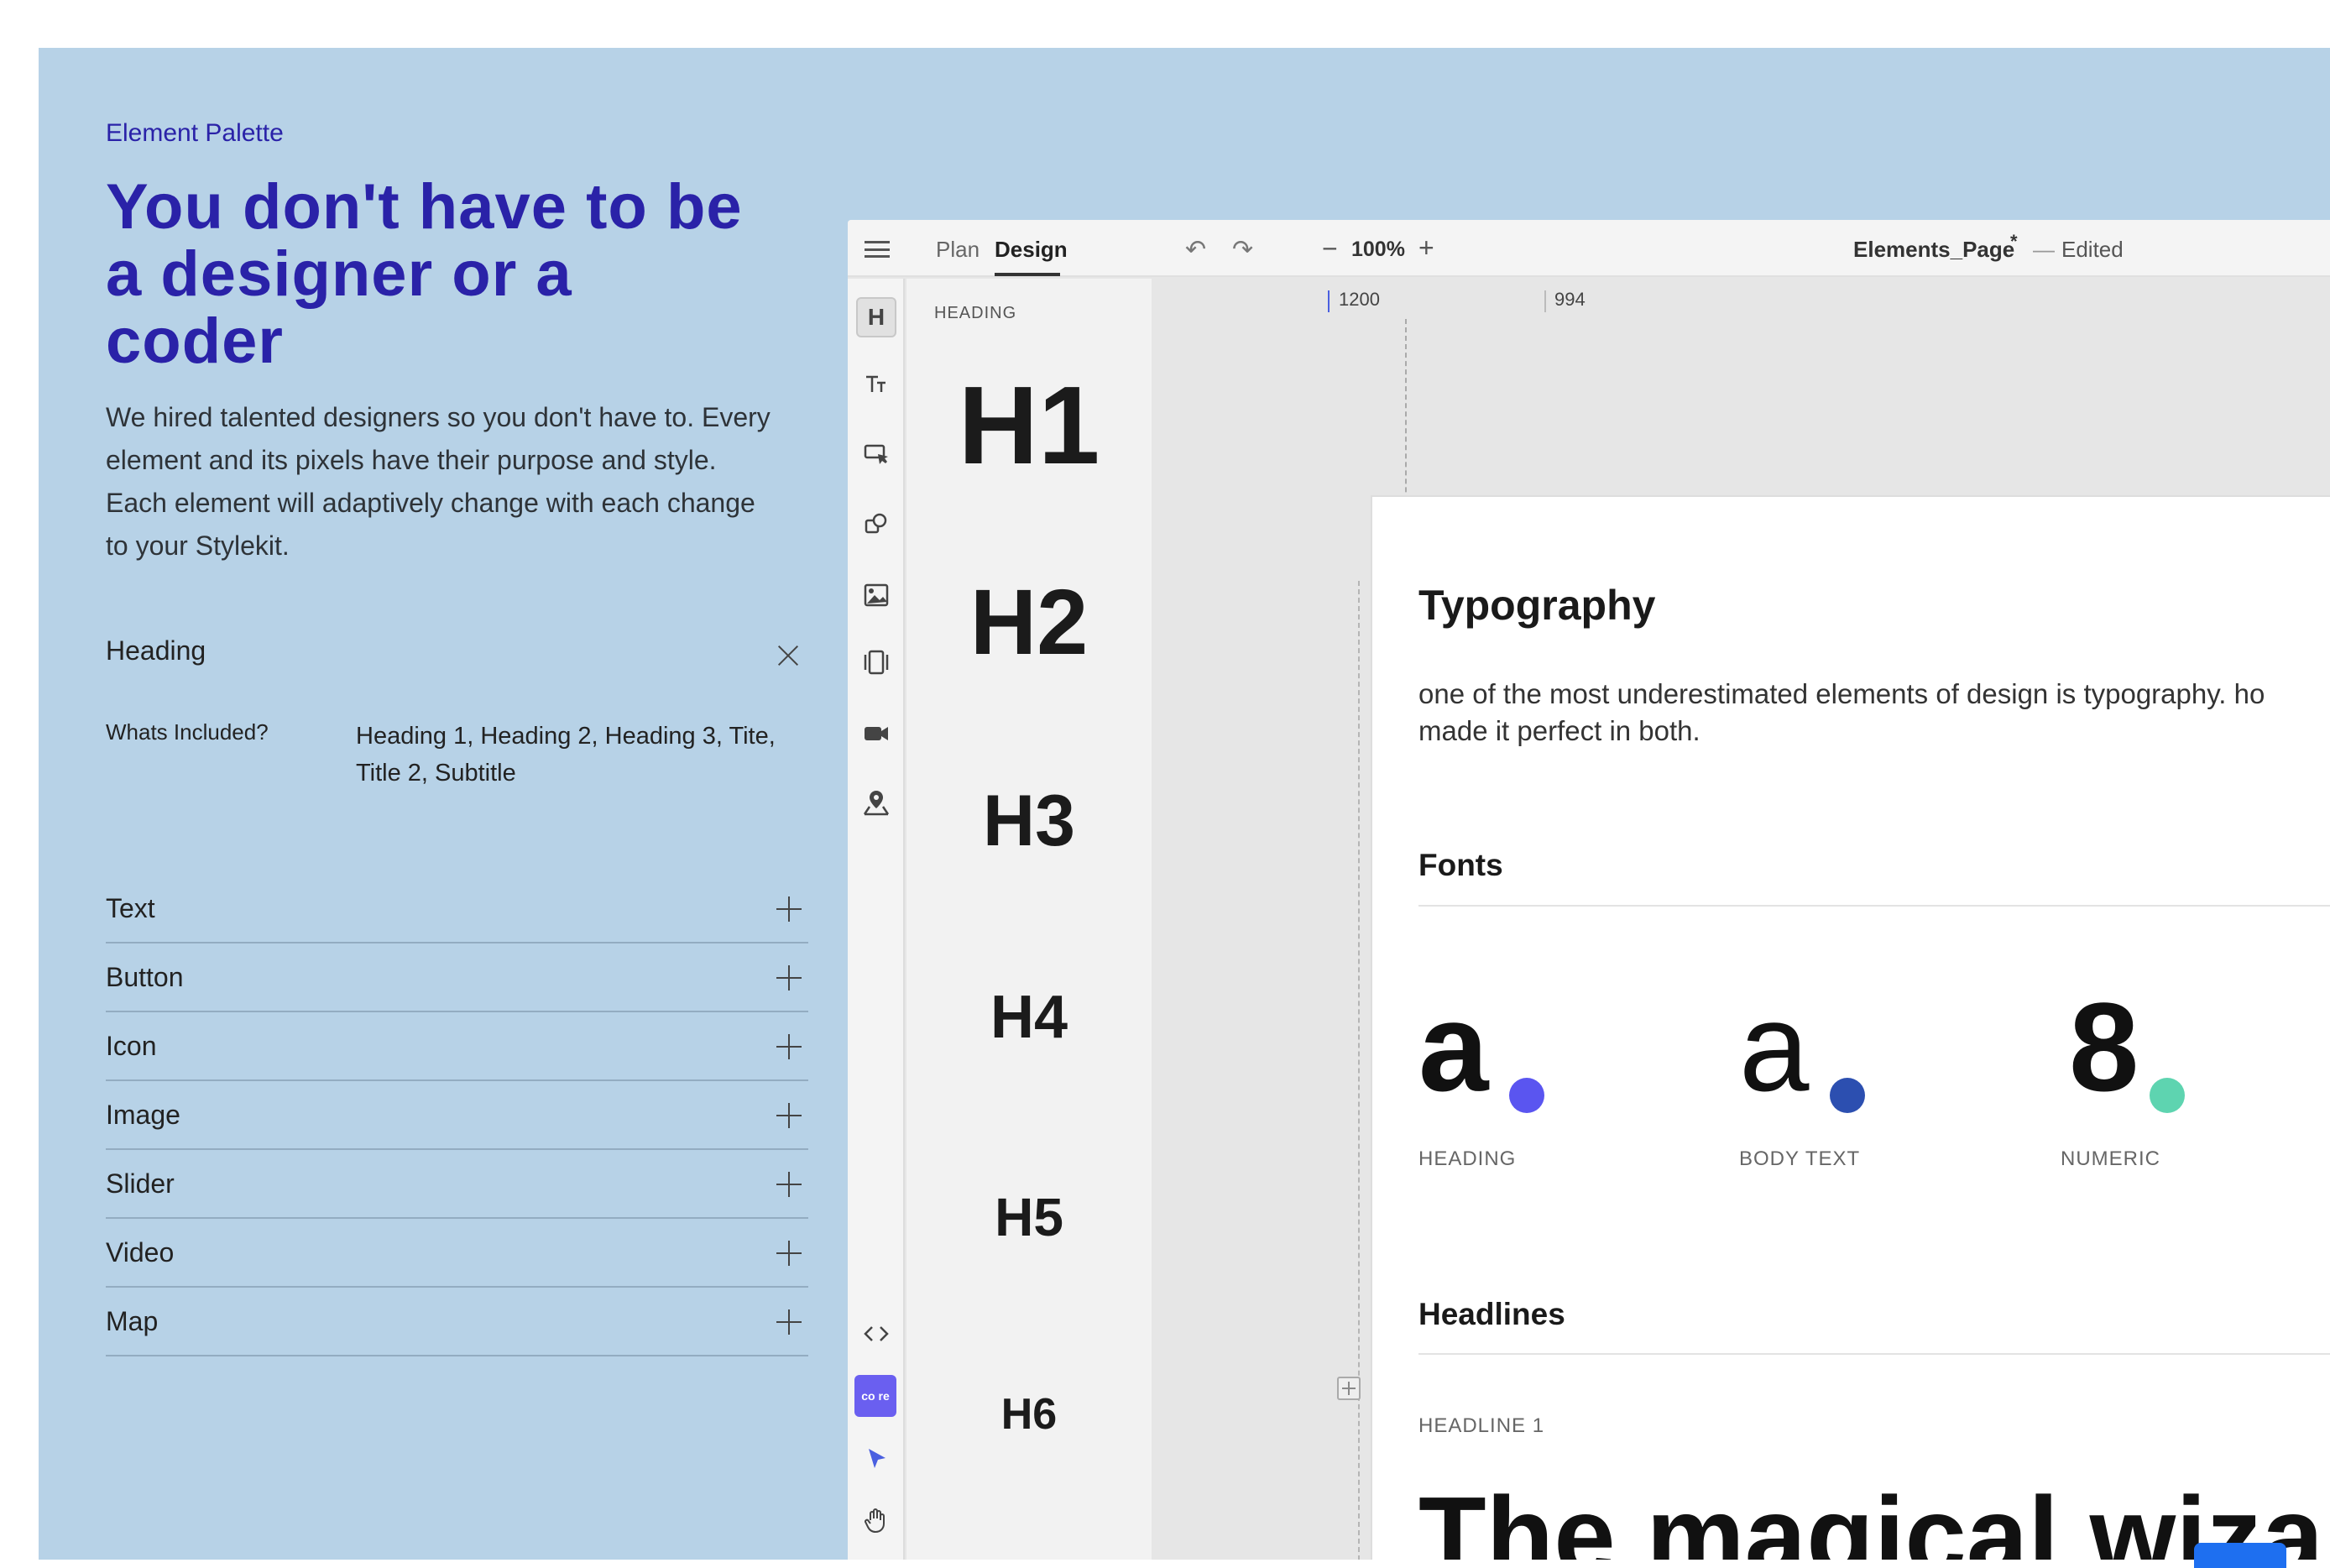 This screenshot has height=1568, width=2330. What do you see at coordinates (1029, 1414) in the screenshot?
I see `element-h6: H6` at bounding box center [1029, 1414].